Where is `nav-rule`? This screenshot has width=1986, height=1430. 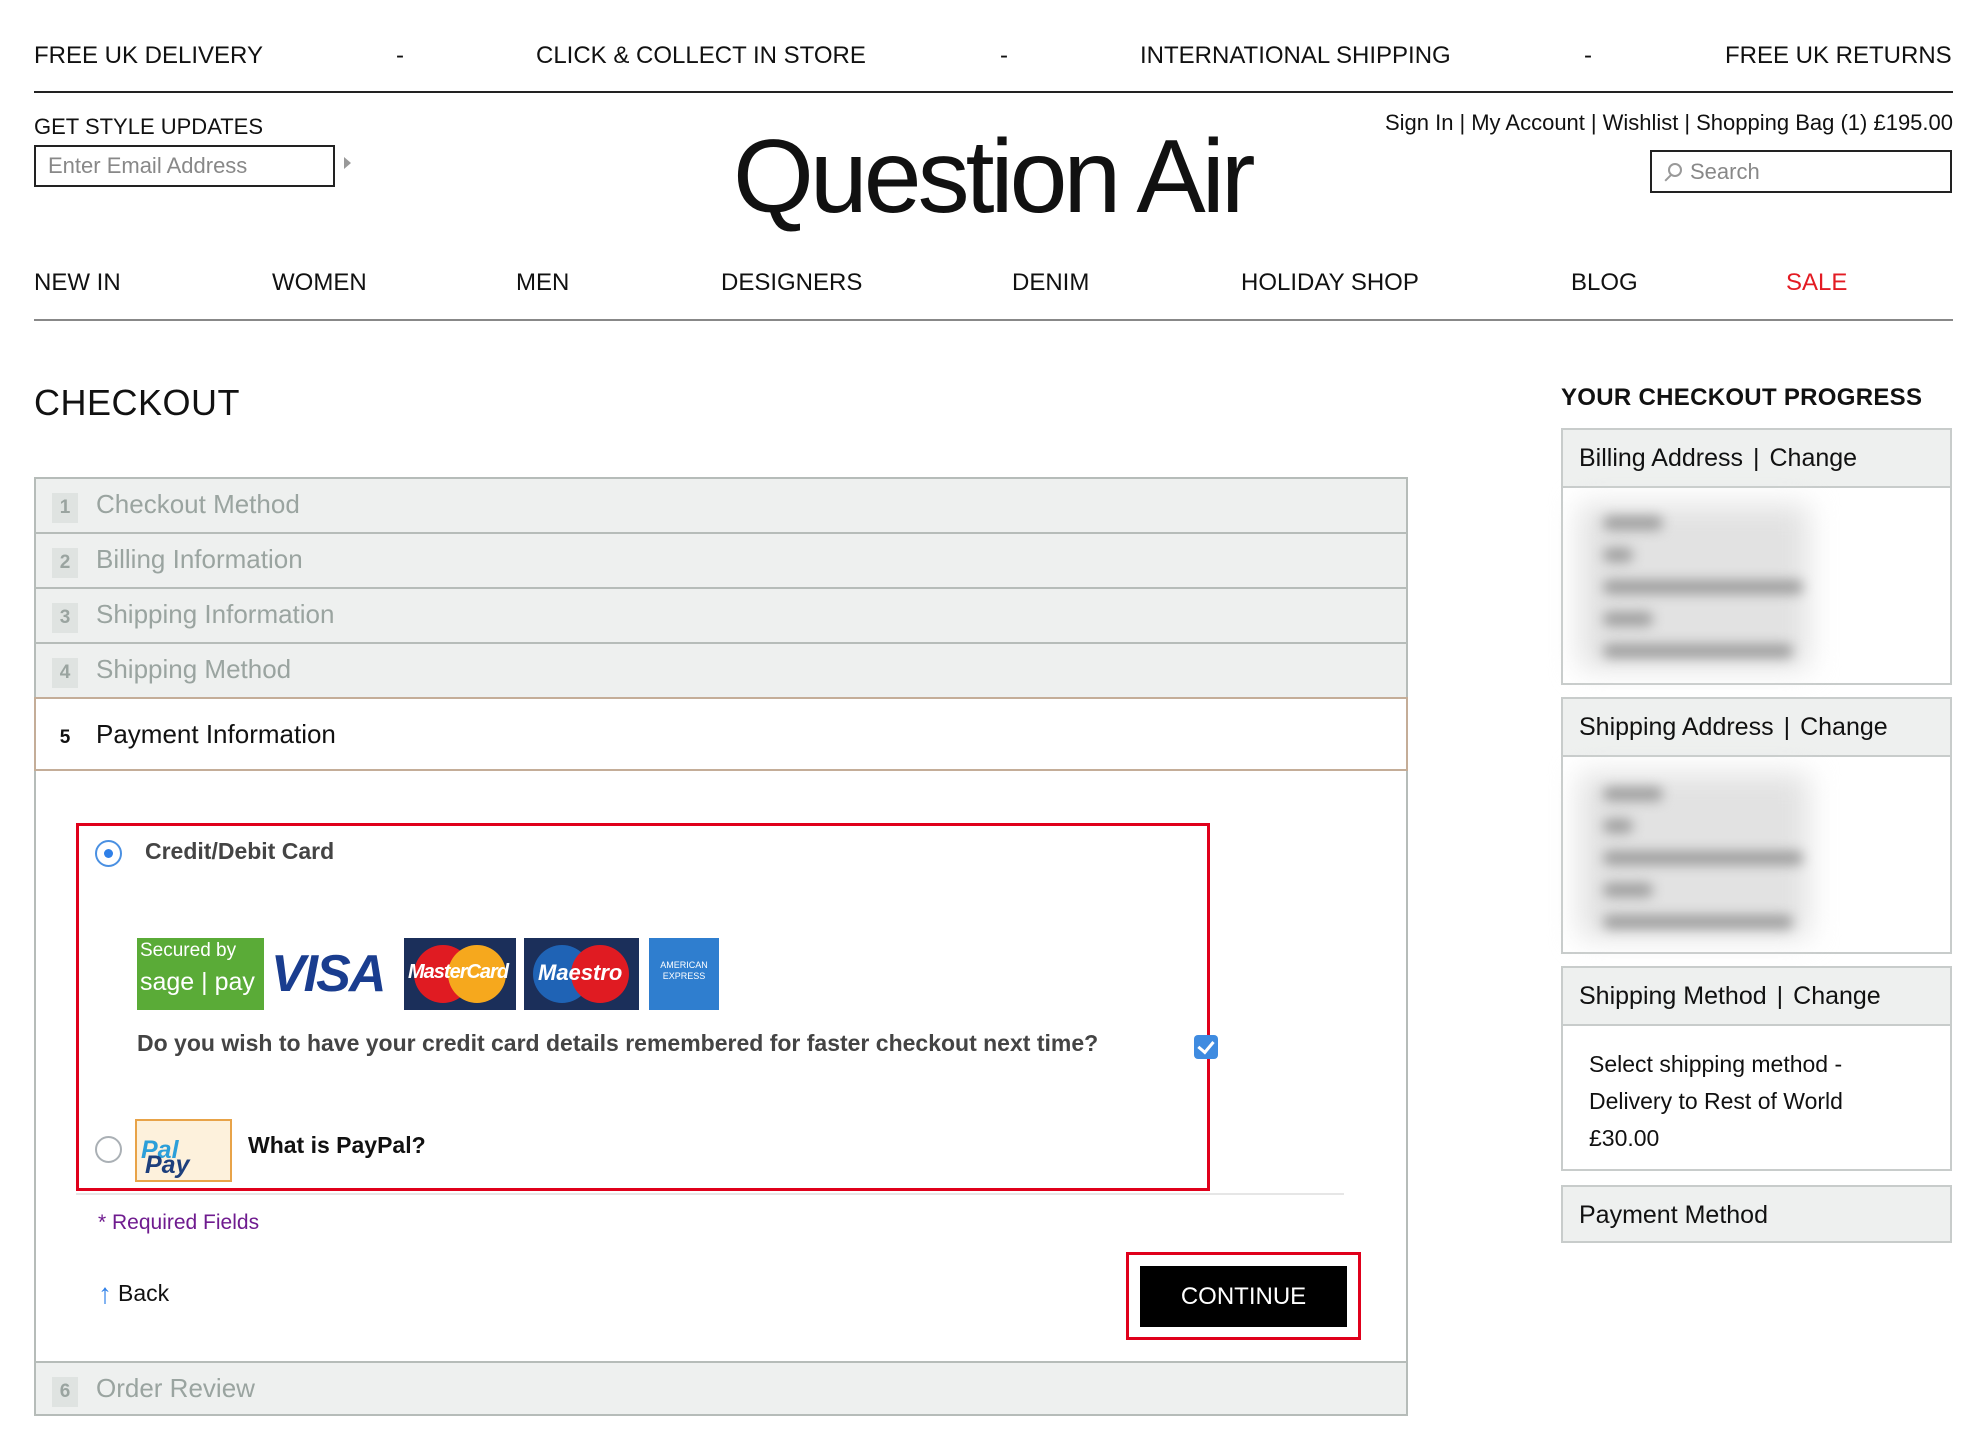
nav-rule is located at coordinates (993, 320).